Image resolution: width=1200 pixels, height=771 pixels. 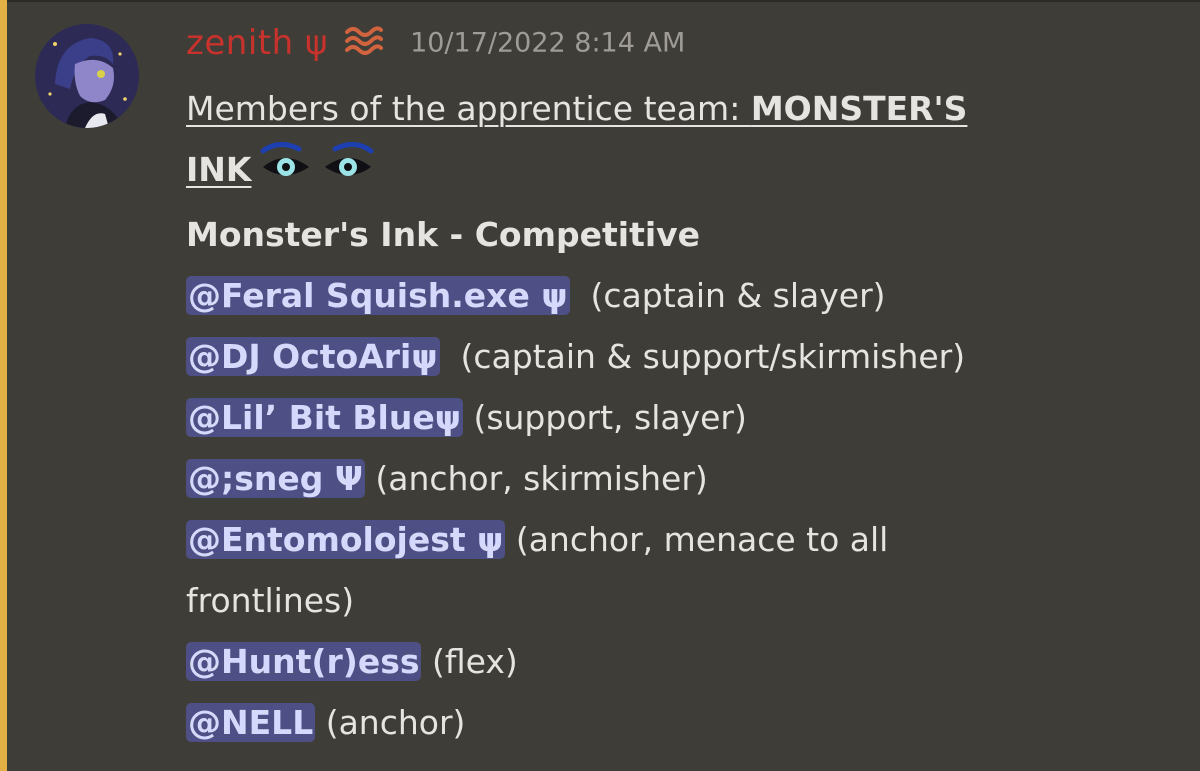 I want to click on avatar, so click(x=87, y=76).